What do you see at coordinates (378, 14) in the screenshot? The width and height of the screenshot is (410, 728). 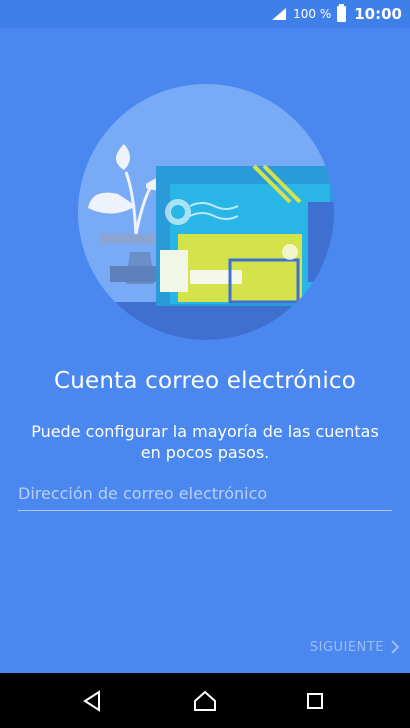 I see `clock: 10:00` at bounding box center [378, 14].